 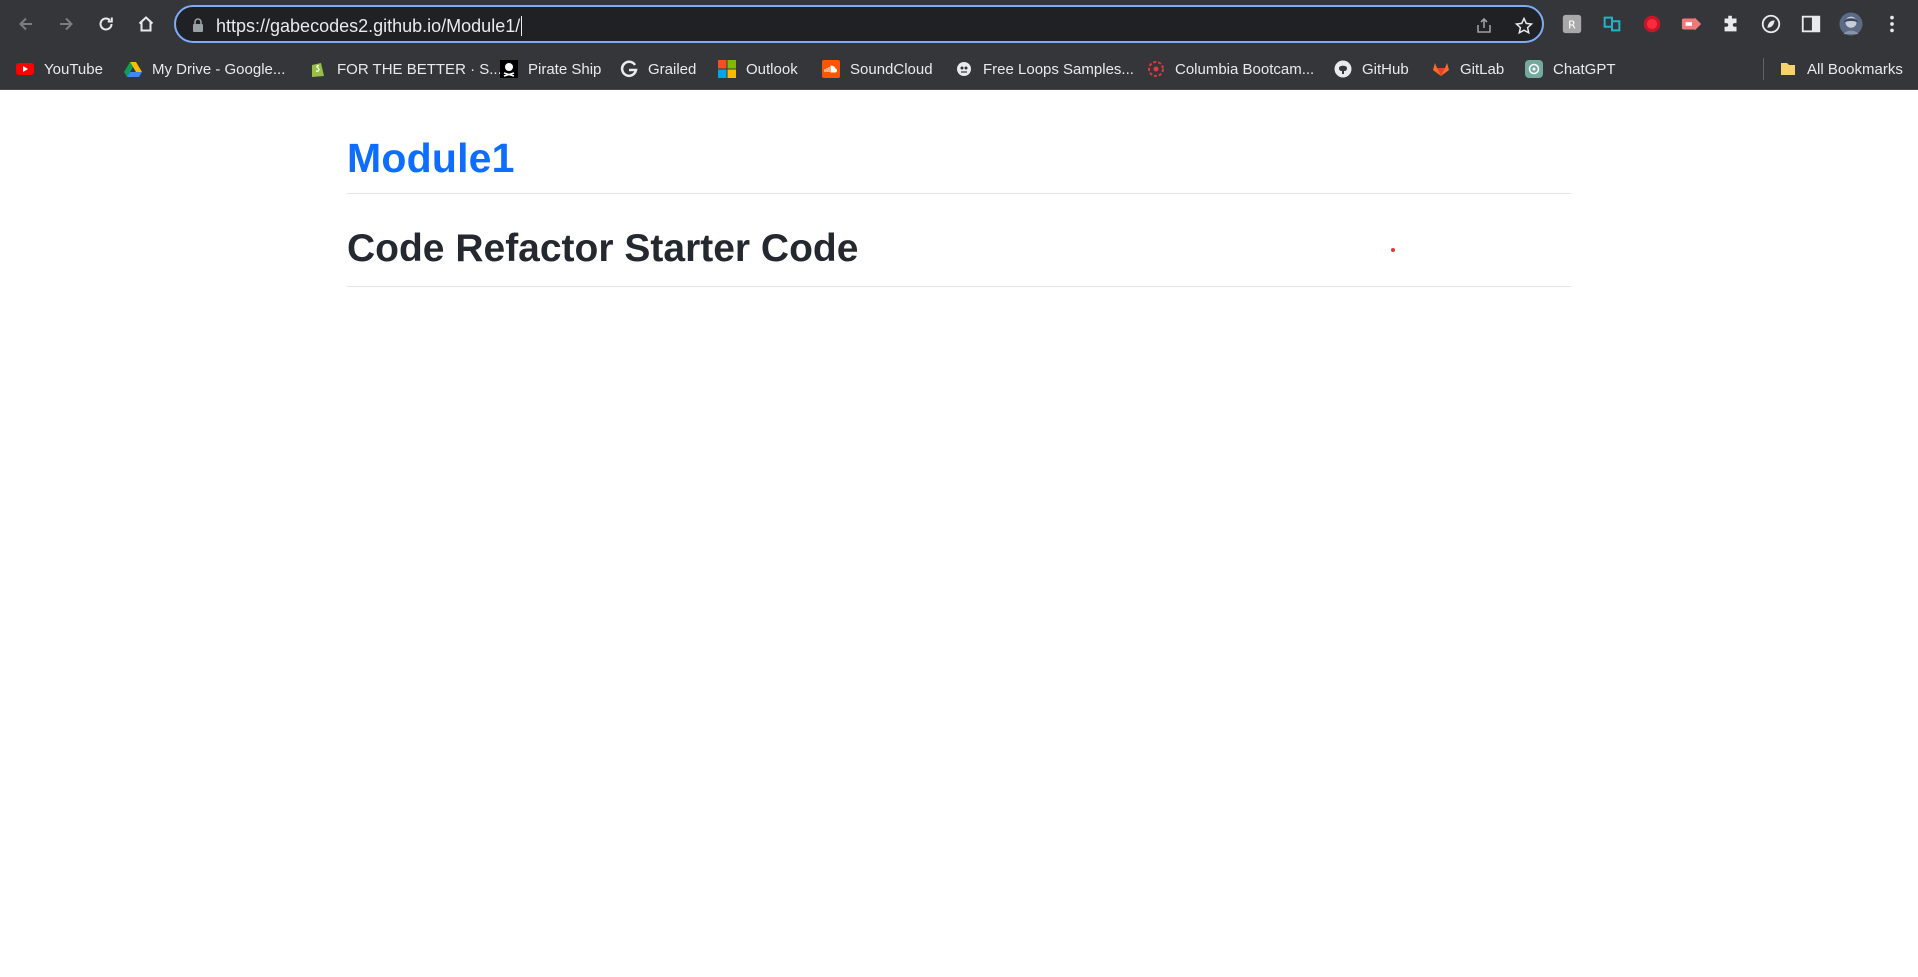 I want to click on share-icon, so click(x=1484, y=26).